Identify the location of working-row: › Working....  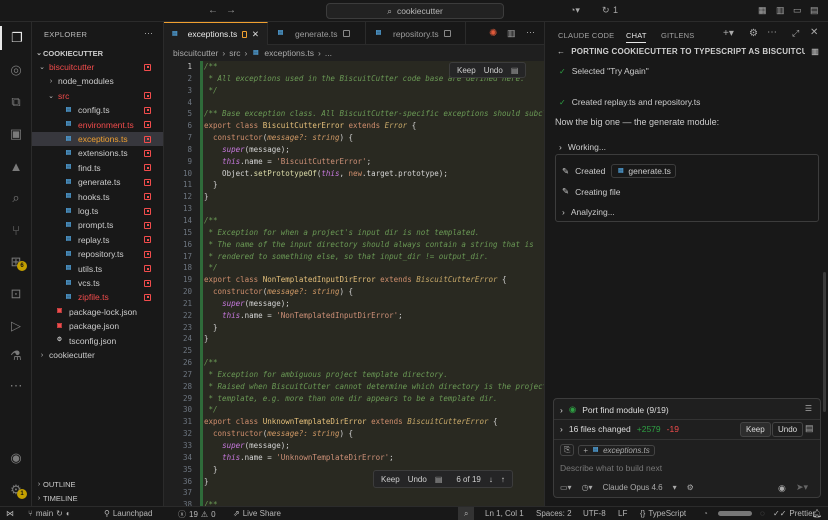
(582, 147).